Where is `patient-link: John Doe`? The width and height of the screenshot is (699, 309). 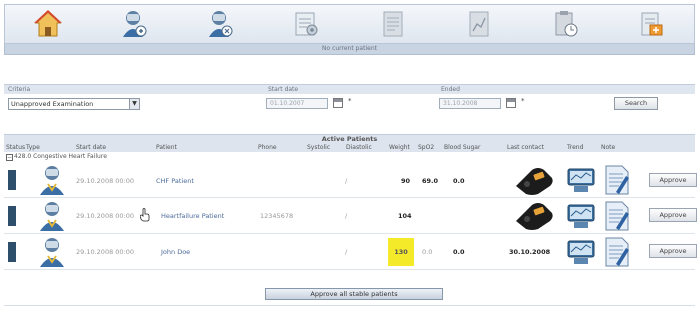 patient-link: John Doe is located at coordinates (175, 252).